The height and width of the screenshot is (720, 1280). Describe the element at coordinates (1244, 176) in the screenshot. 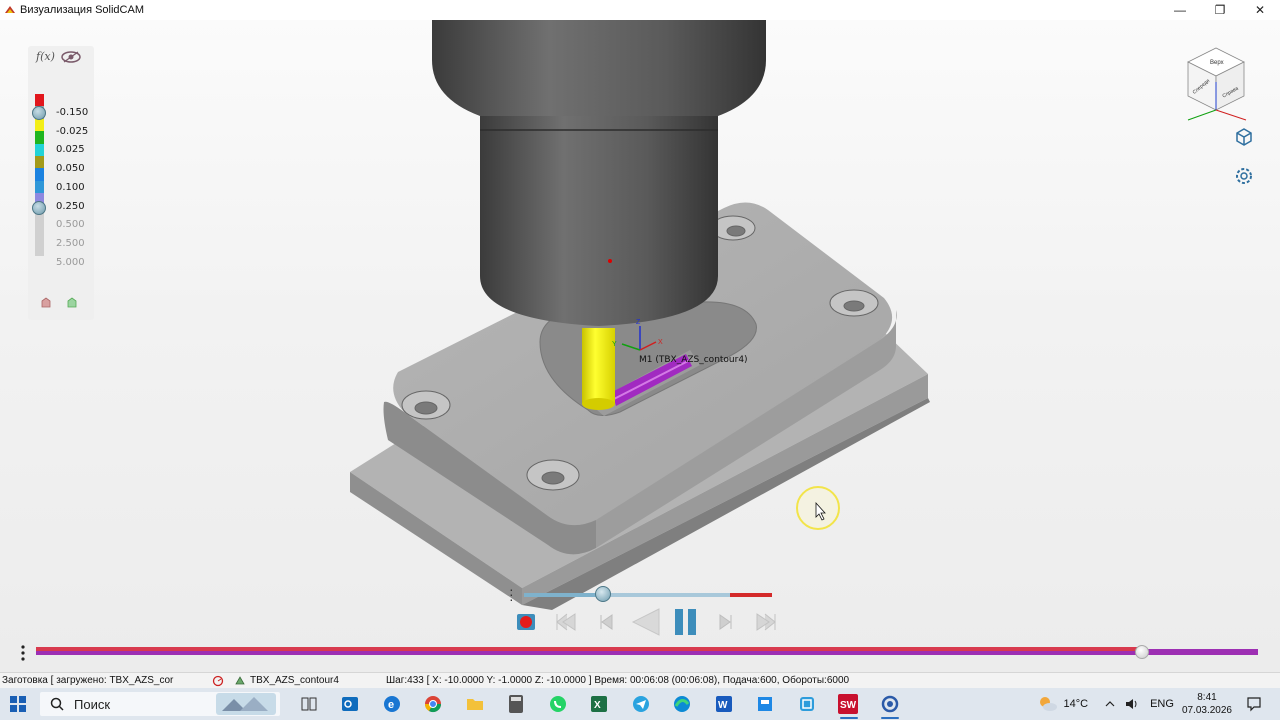

I see `settings-gear-icon` at that location.